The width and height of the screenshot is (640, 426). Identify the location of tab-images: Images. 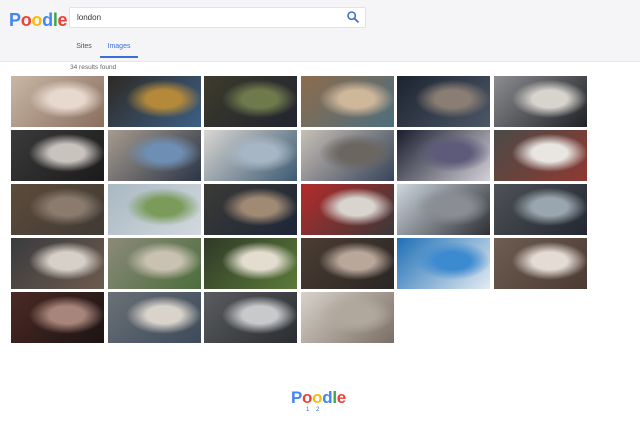
(119, 49).